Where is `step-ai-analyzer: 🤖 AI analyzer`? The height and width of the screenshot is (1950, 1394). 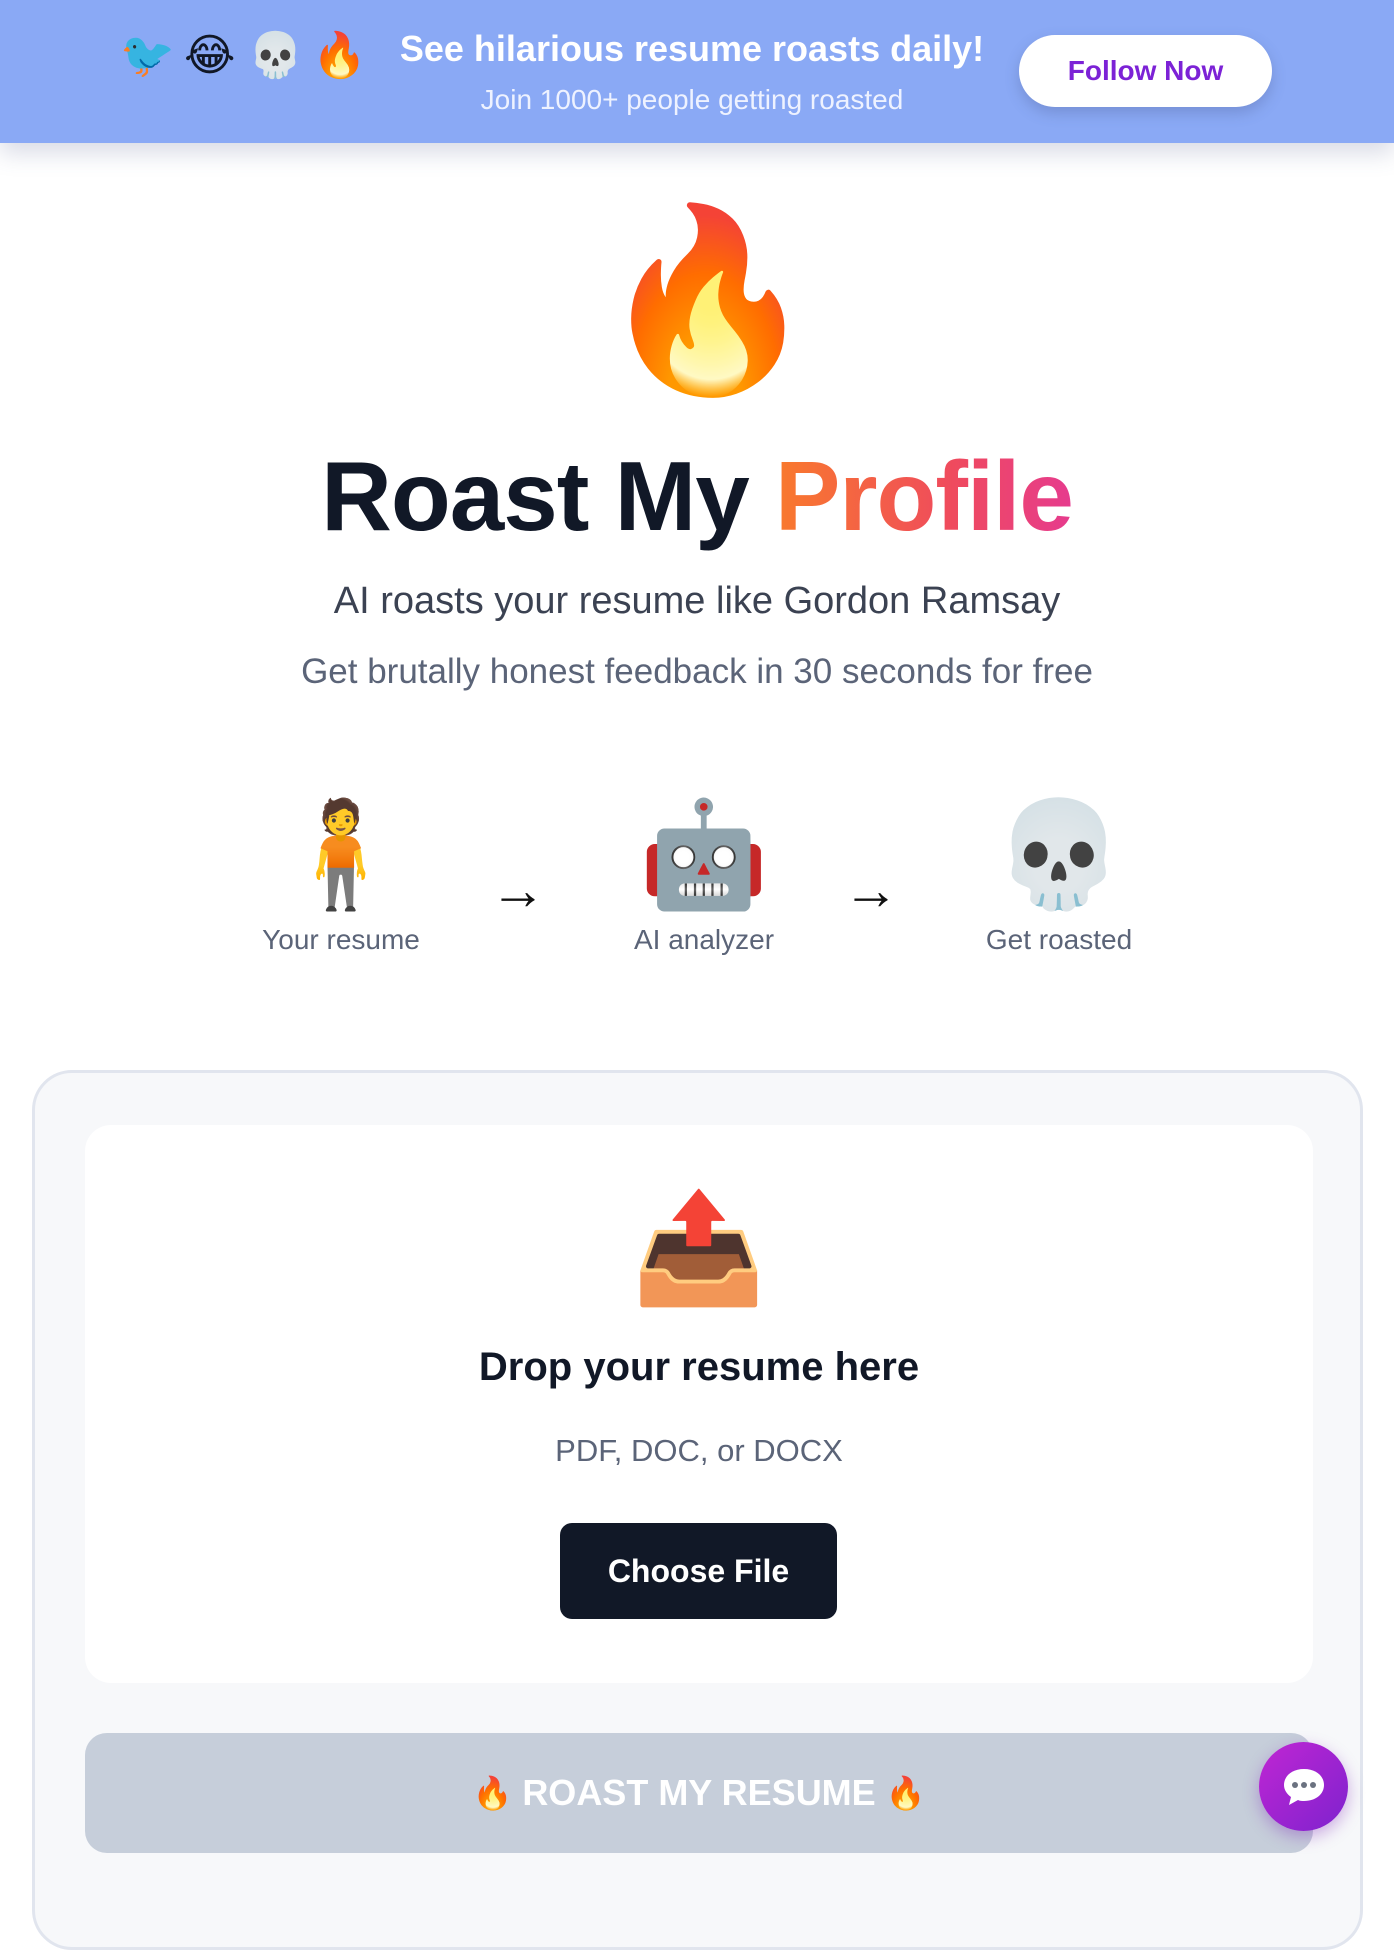 step-ai-analyzer: 🤖 AI analyzer is located at coordinates (704, 873).